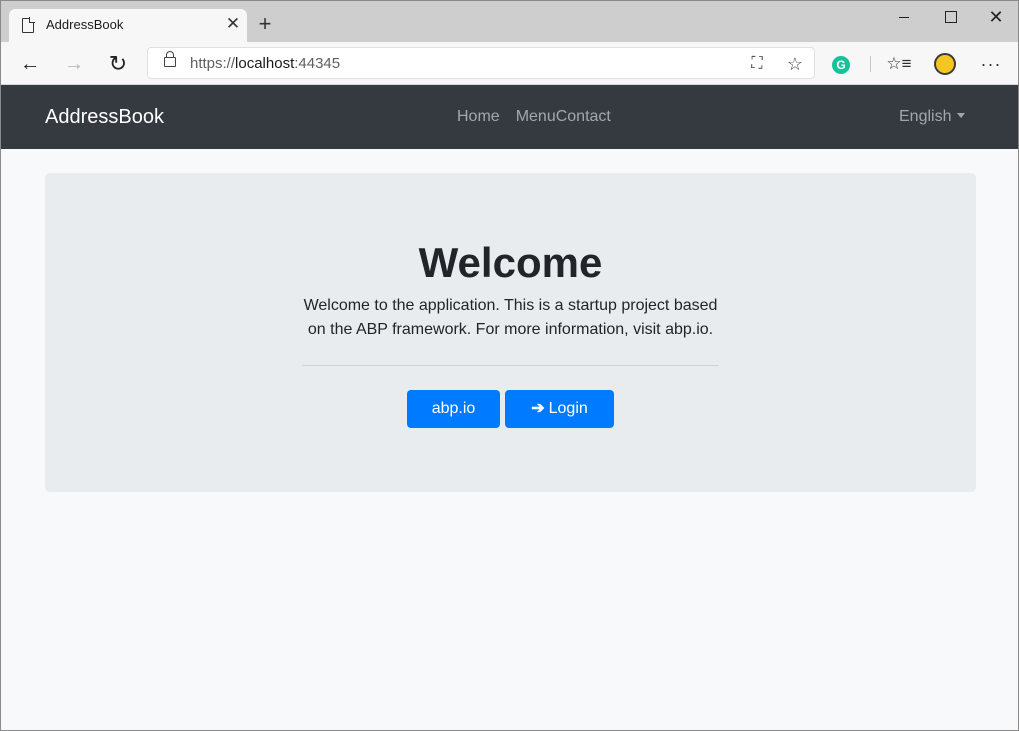  I want to click on grammarly-icon: G, so click(841, 64).